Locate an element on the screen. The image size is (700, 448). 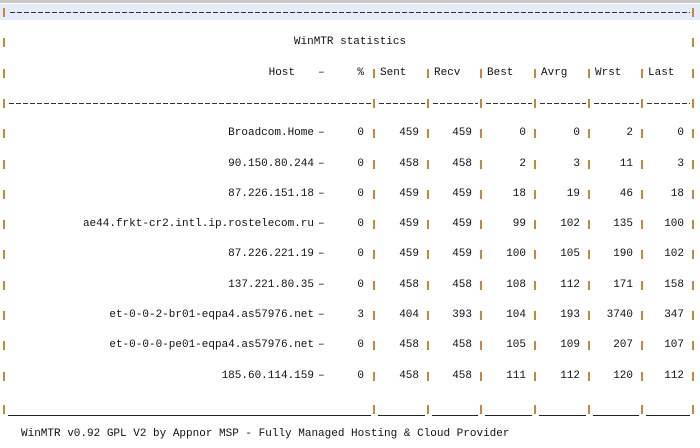
hop-host: 87.226.221.19 is located at coordinates (271, 254).